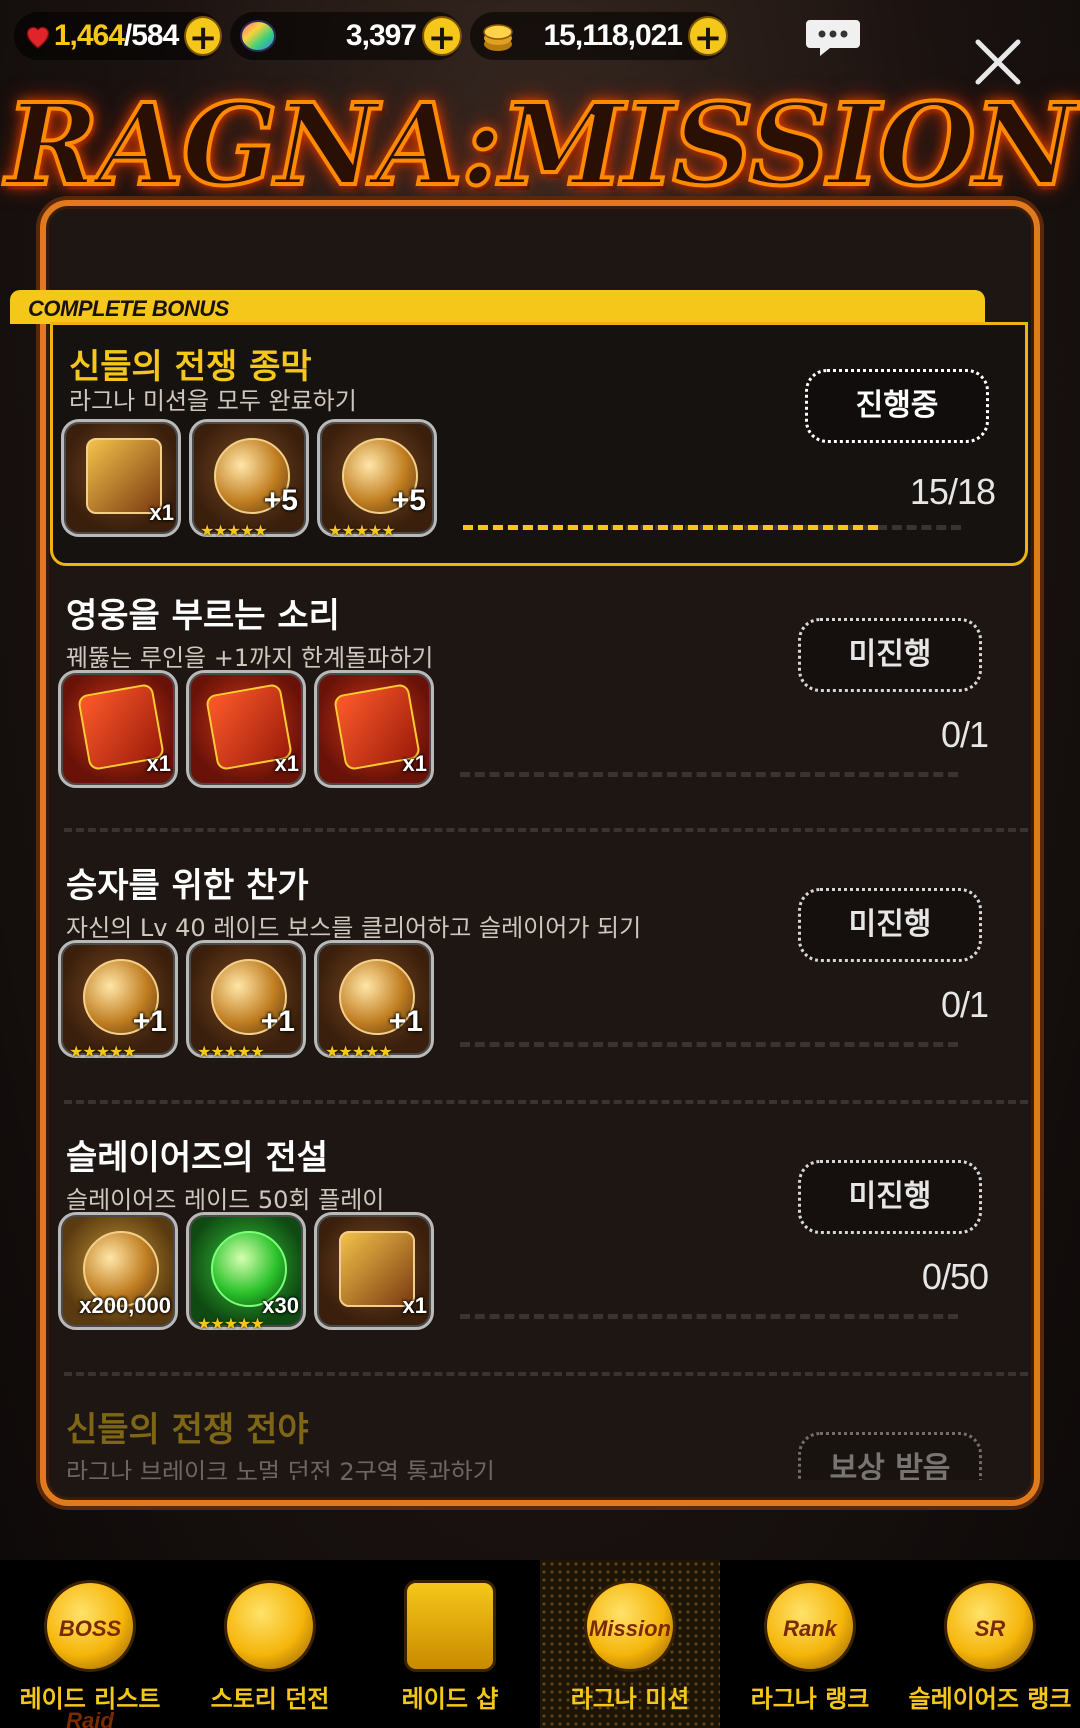  Describe the element at coordinates (213, 401) in the screenshot. I see `mission-desc: 라그나 미션을 모두 완료하기` at that location.